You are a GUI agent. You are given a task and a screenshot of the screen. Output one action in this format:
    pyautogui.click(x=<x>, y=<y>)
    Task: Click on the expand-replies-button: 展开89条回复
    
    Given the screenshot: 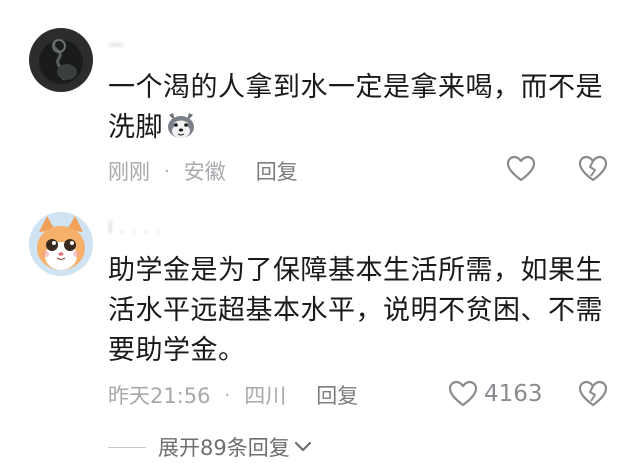 What is the action you would take?
    pyautogui.click(x=210, y=447)
    